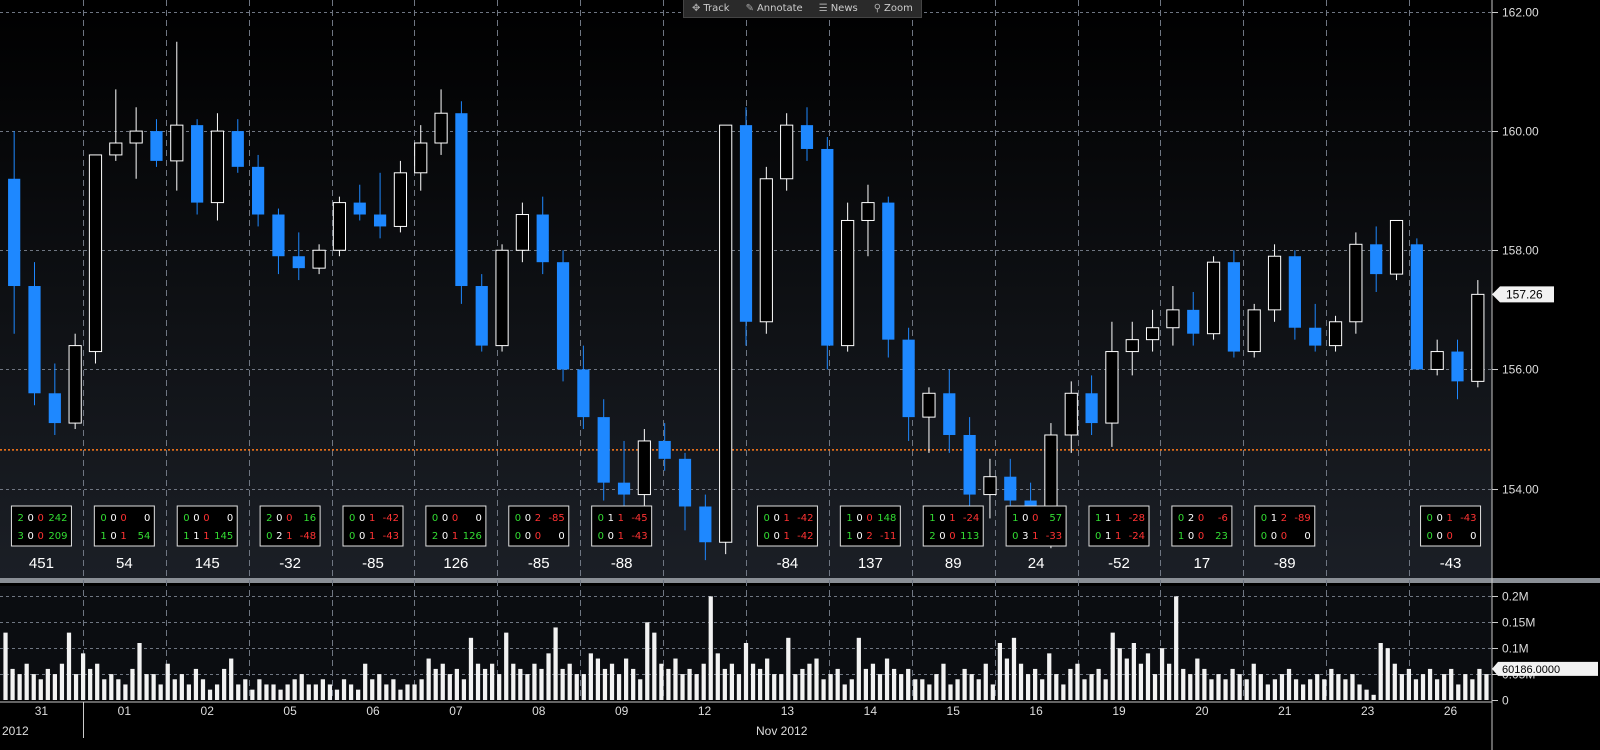 The image size is (1600, 750). I want to click on news-button: ☰ News, so click(838, 8).